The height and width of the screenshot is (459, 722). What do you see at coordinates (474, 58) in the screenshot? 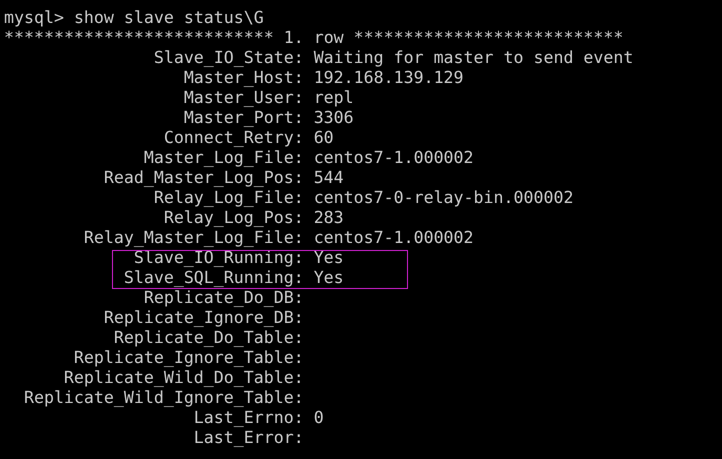
I see `field-value: Waiting for master to send event` at bounding box center [474, 58].